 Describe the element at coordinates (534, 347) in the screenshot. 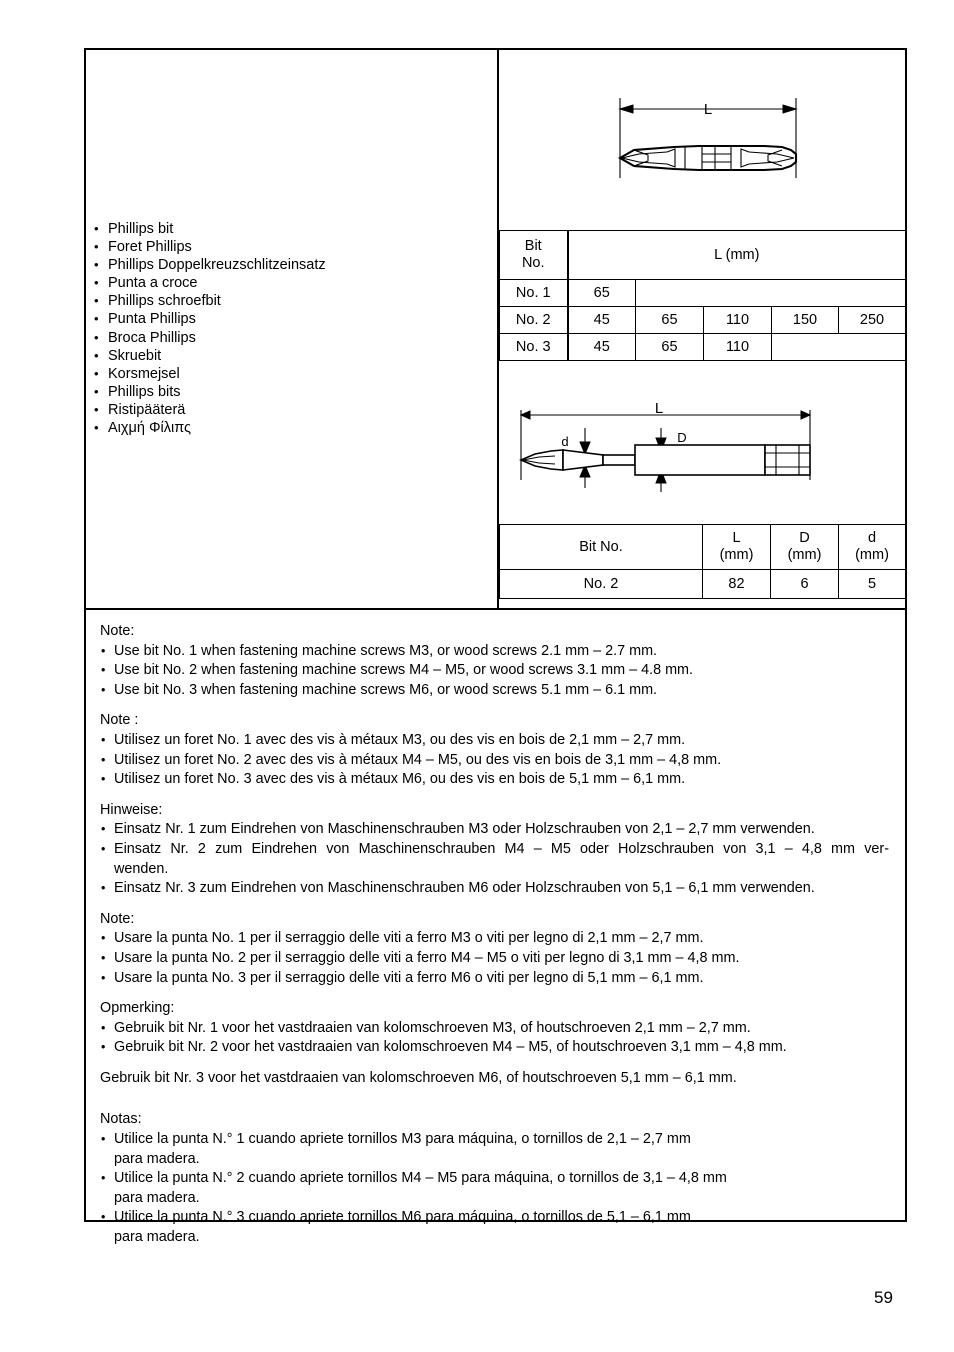

I see `cell-bit-no: No. 3` at that location.